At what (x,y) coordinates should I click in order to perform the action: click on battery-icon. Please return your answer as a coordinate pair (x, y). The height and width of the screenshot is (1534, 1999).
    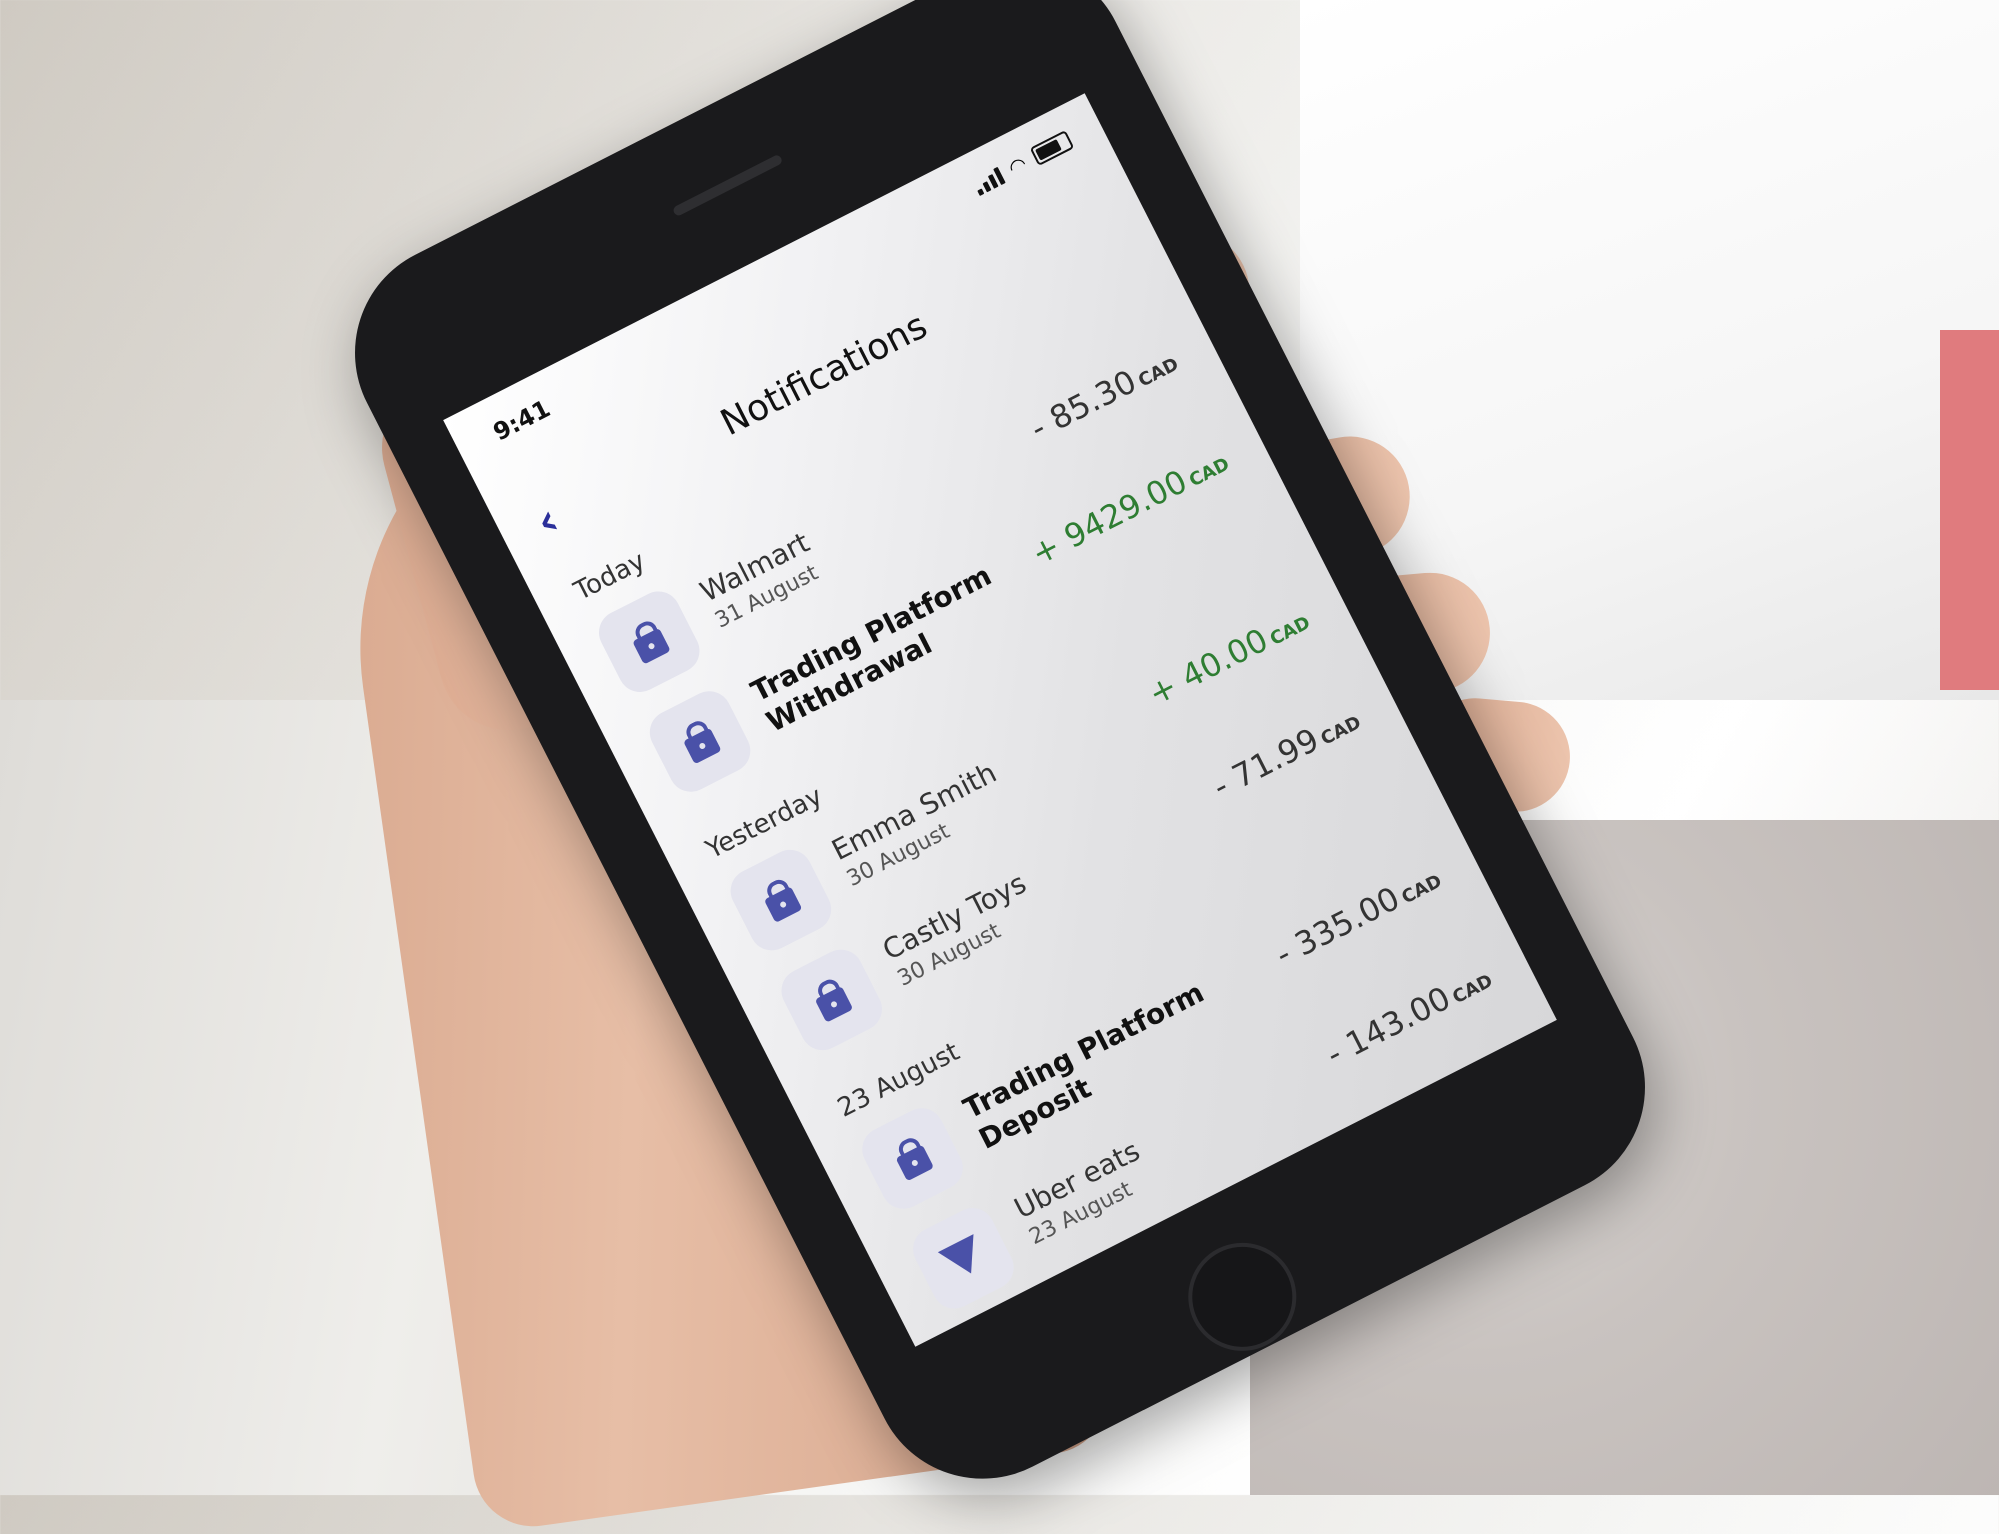
    Looking at the image, I should click on (1052, 148).